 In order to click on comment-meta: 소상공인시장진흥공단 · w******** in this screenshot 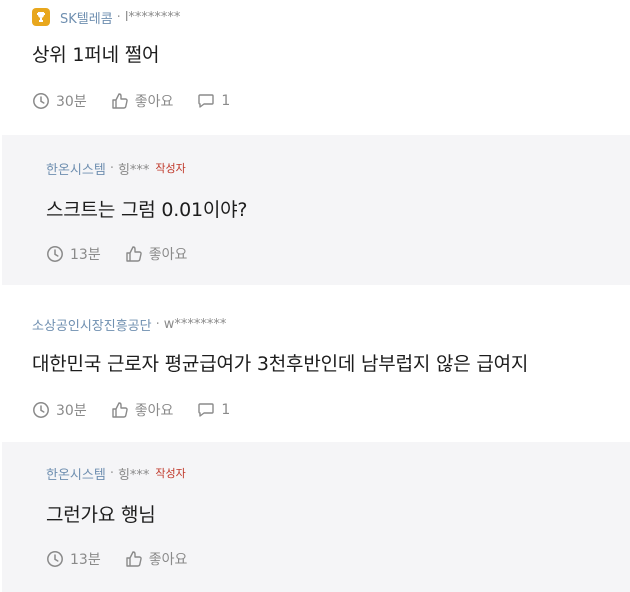, I will do `click(331, 324)`.